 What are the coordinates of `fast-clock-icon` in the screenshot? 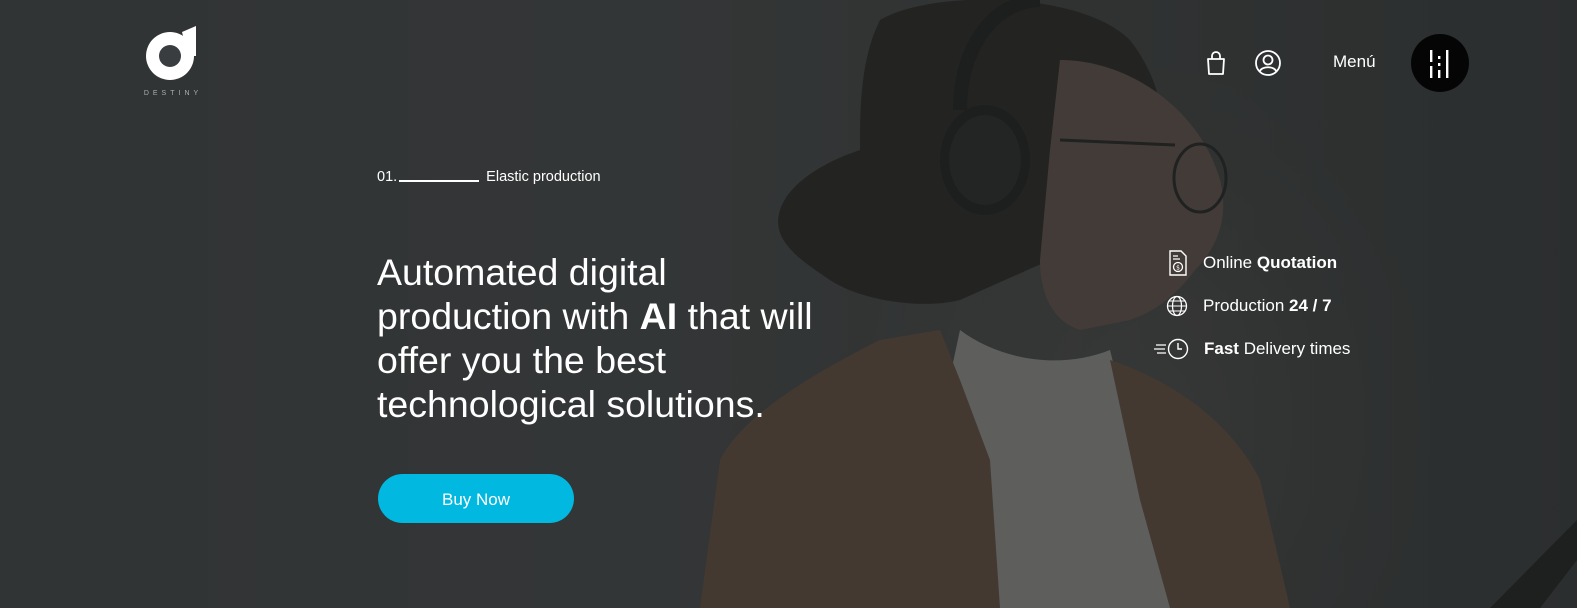 It's located at (1171, 349).